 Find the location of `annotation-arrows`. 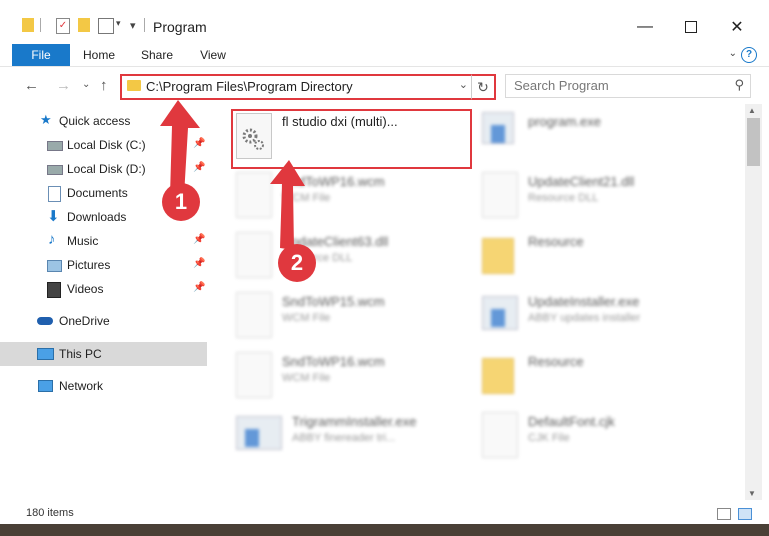

annotation-arrows is located at coordinates (232, 175).